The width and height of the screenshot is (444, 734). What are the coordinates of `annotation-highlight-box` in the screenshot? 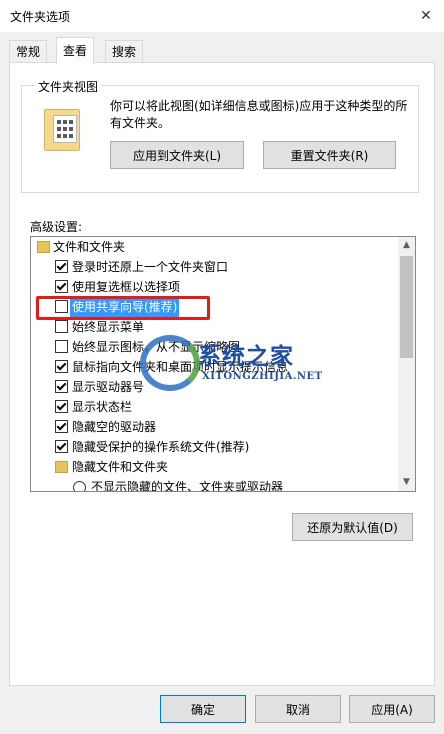 It's located at (123, 308).